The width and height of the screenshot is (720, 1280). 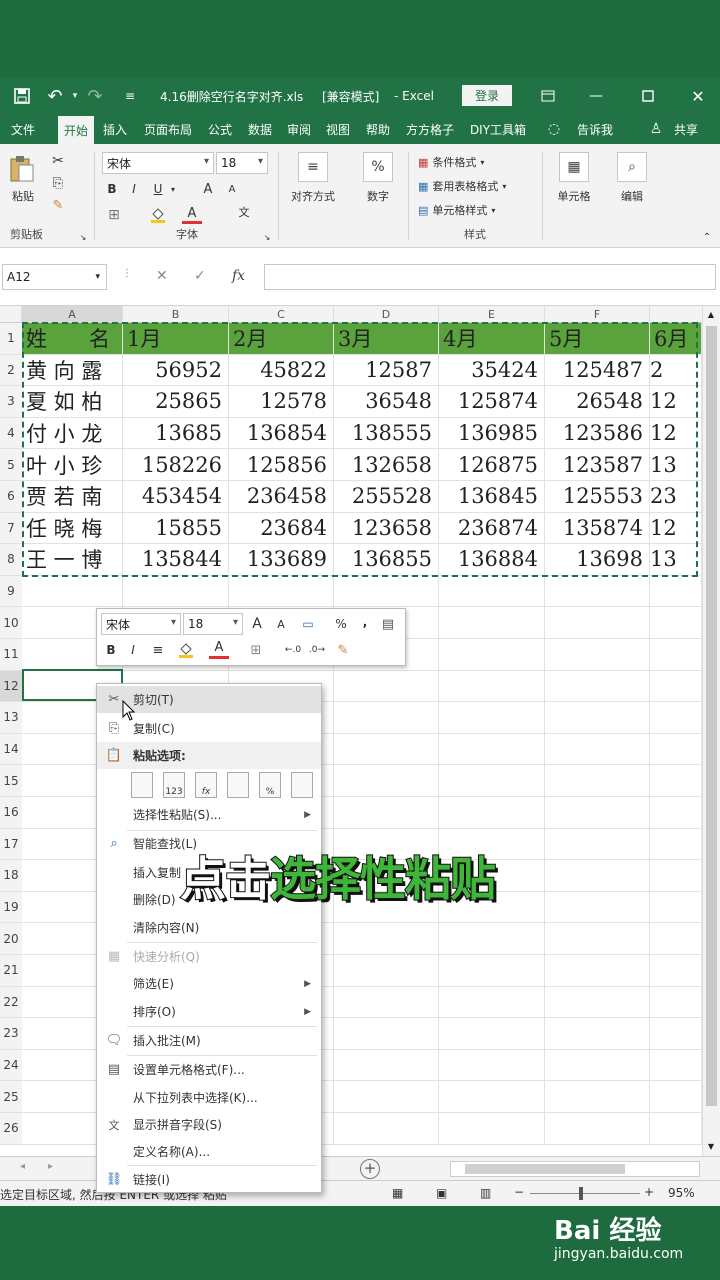 What do you see at coordinates (711, 315) in the screenshot?
I see `scroll-up-icon: ▲` at bounding box center [711, 315].